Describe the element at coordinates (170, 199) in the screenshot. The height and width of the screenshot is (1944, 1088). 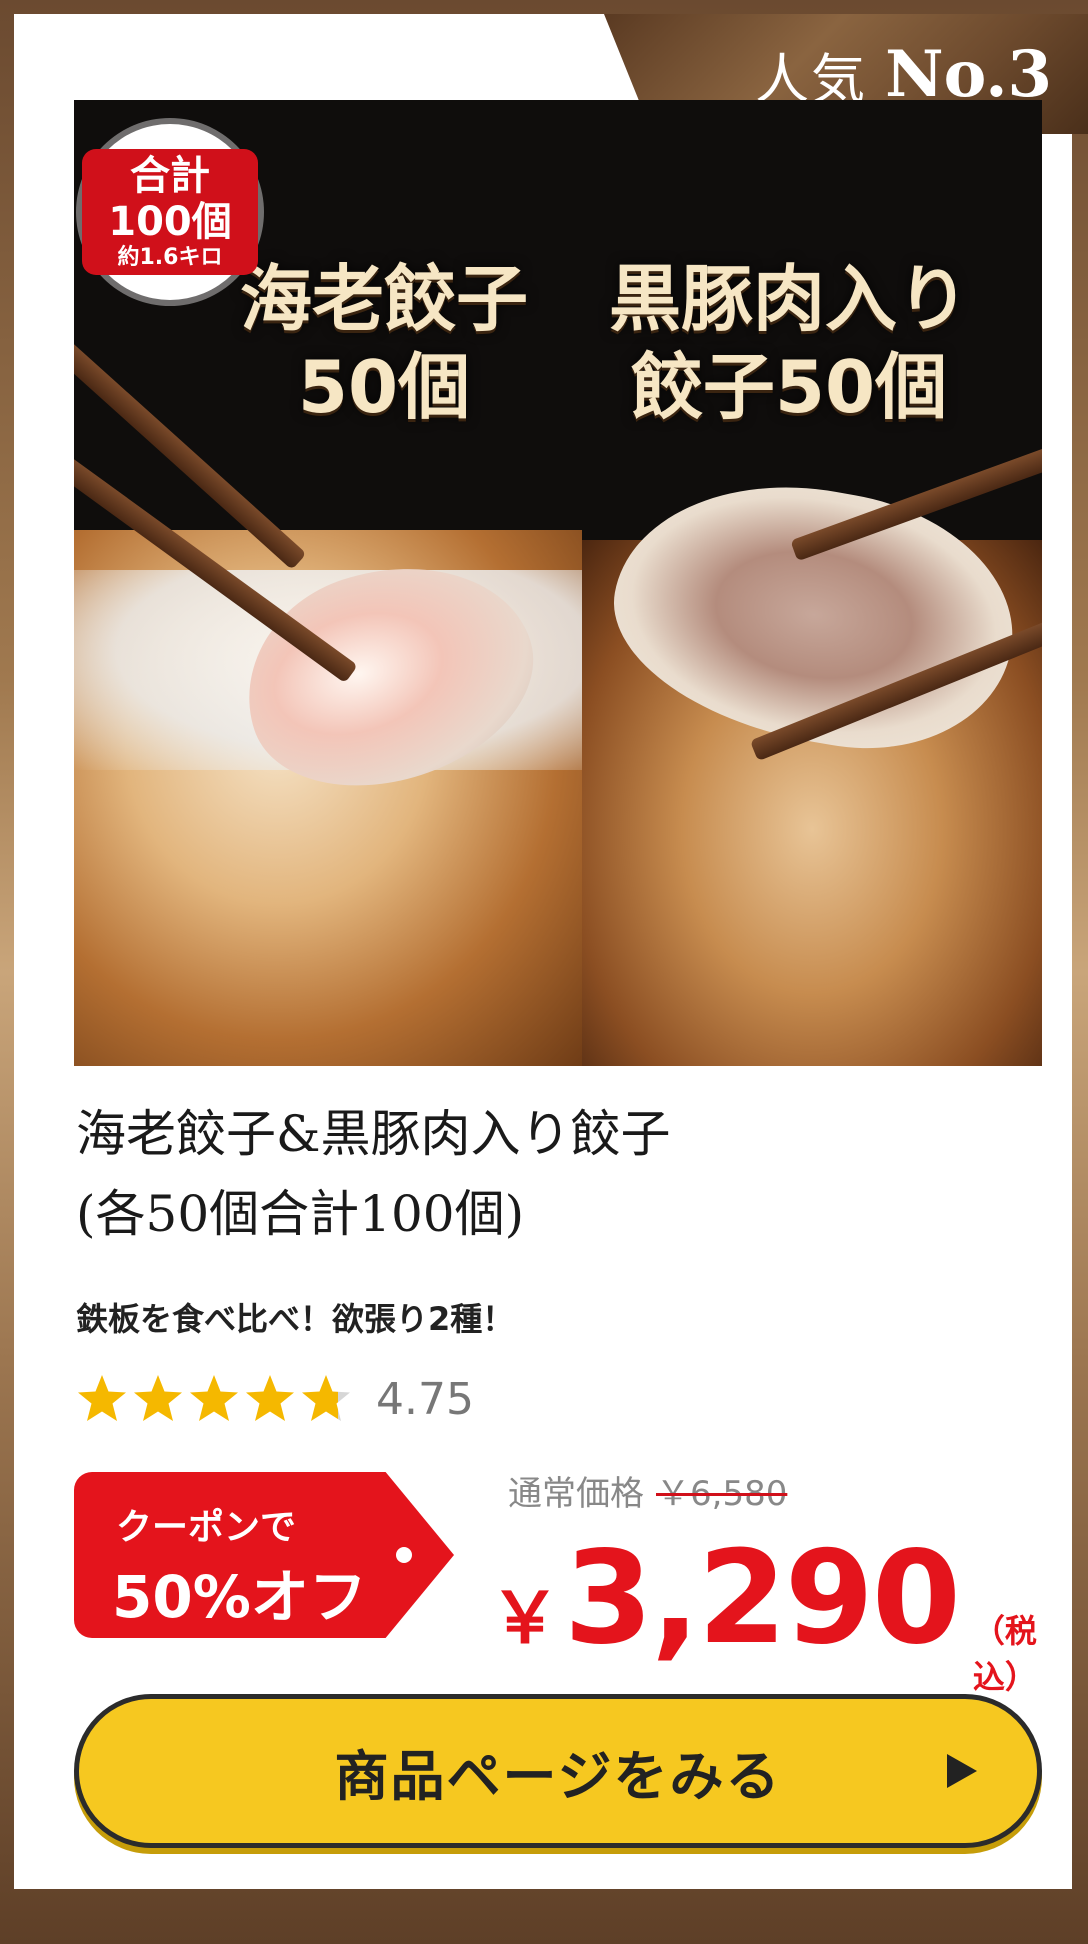
I see `stamp-total: 合計100個` at that location.